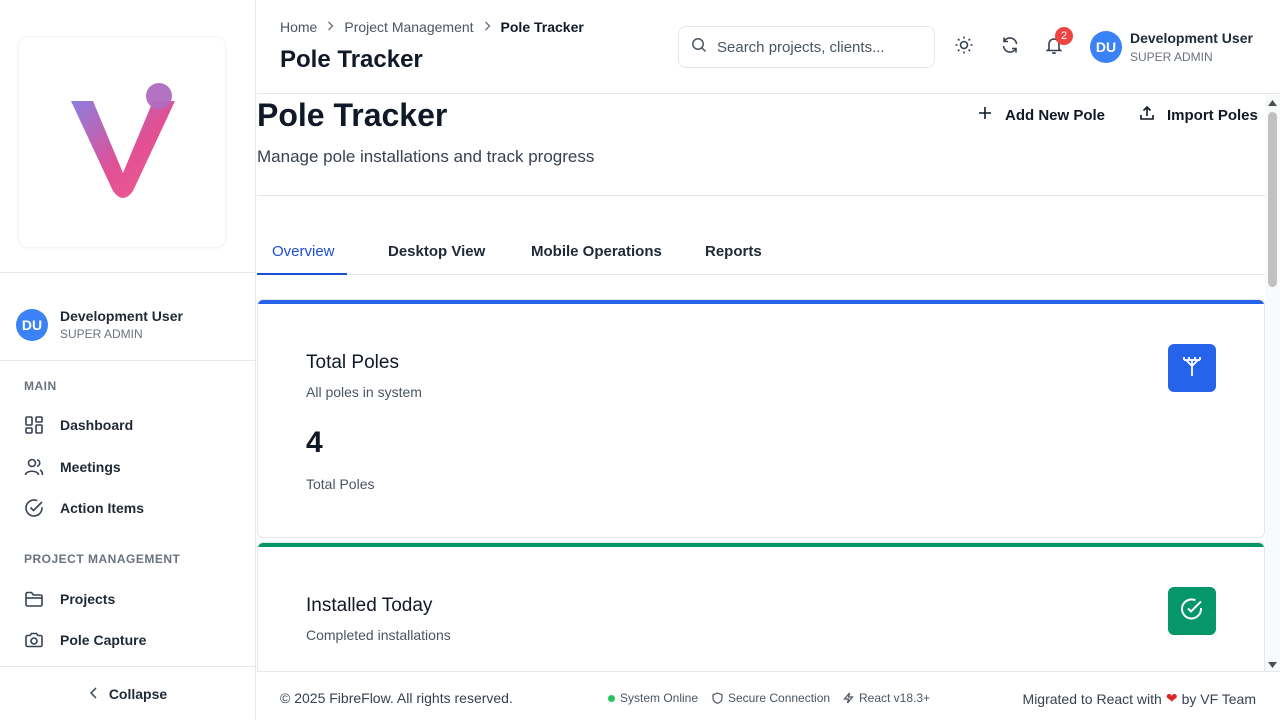  I want to click on card-subtitle: All poles in system, so click(364, 392).